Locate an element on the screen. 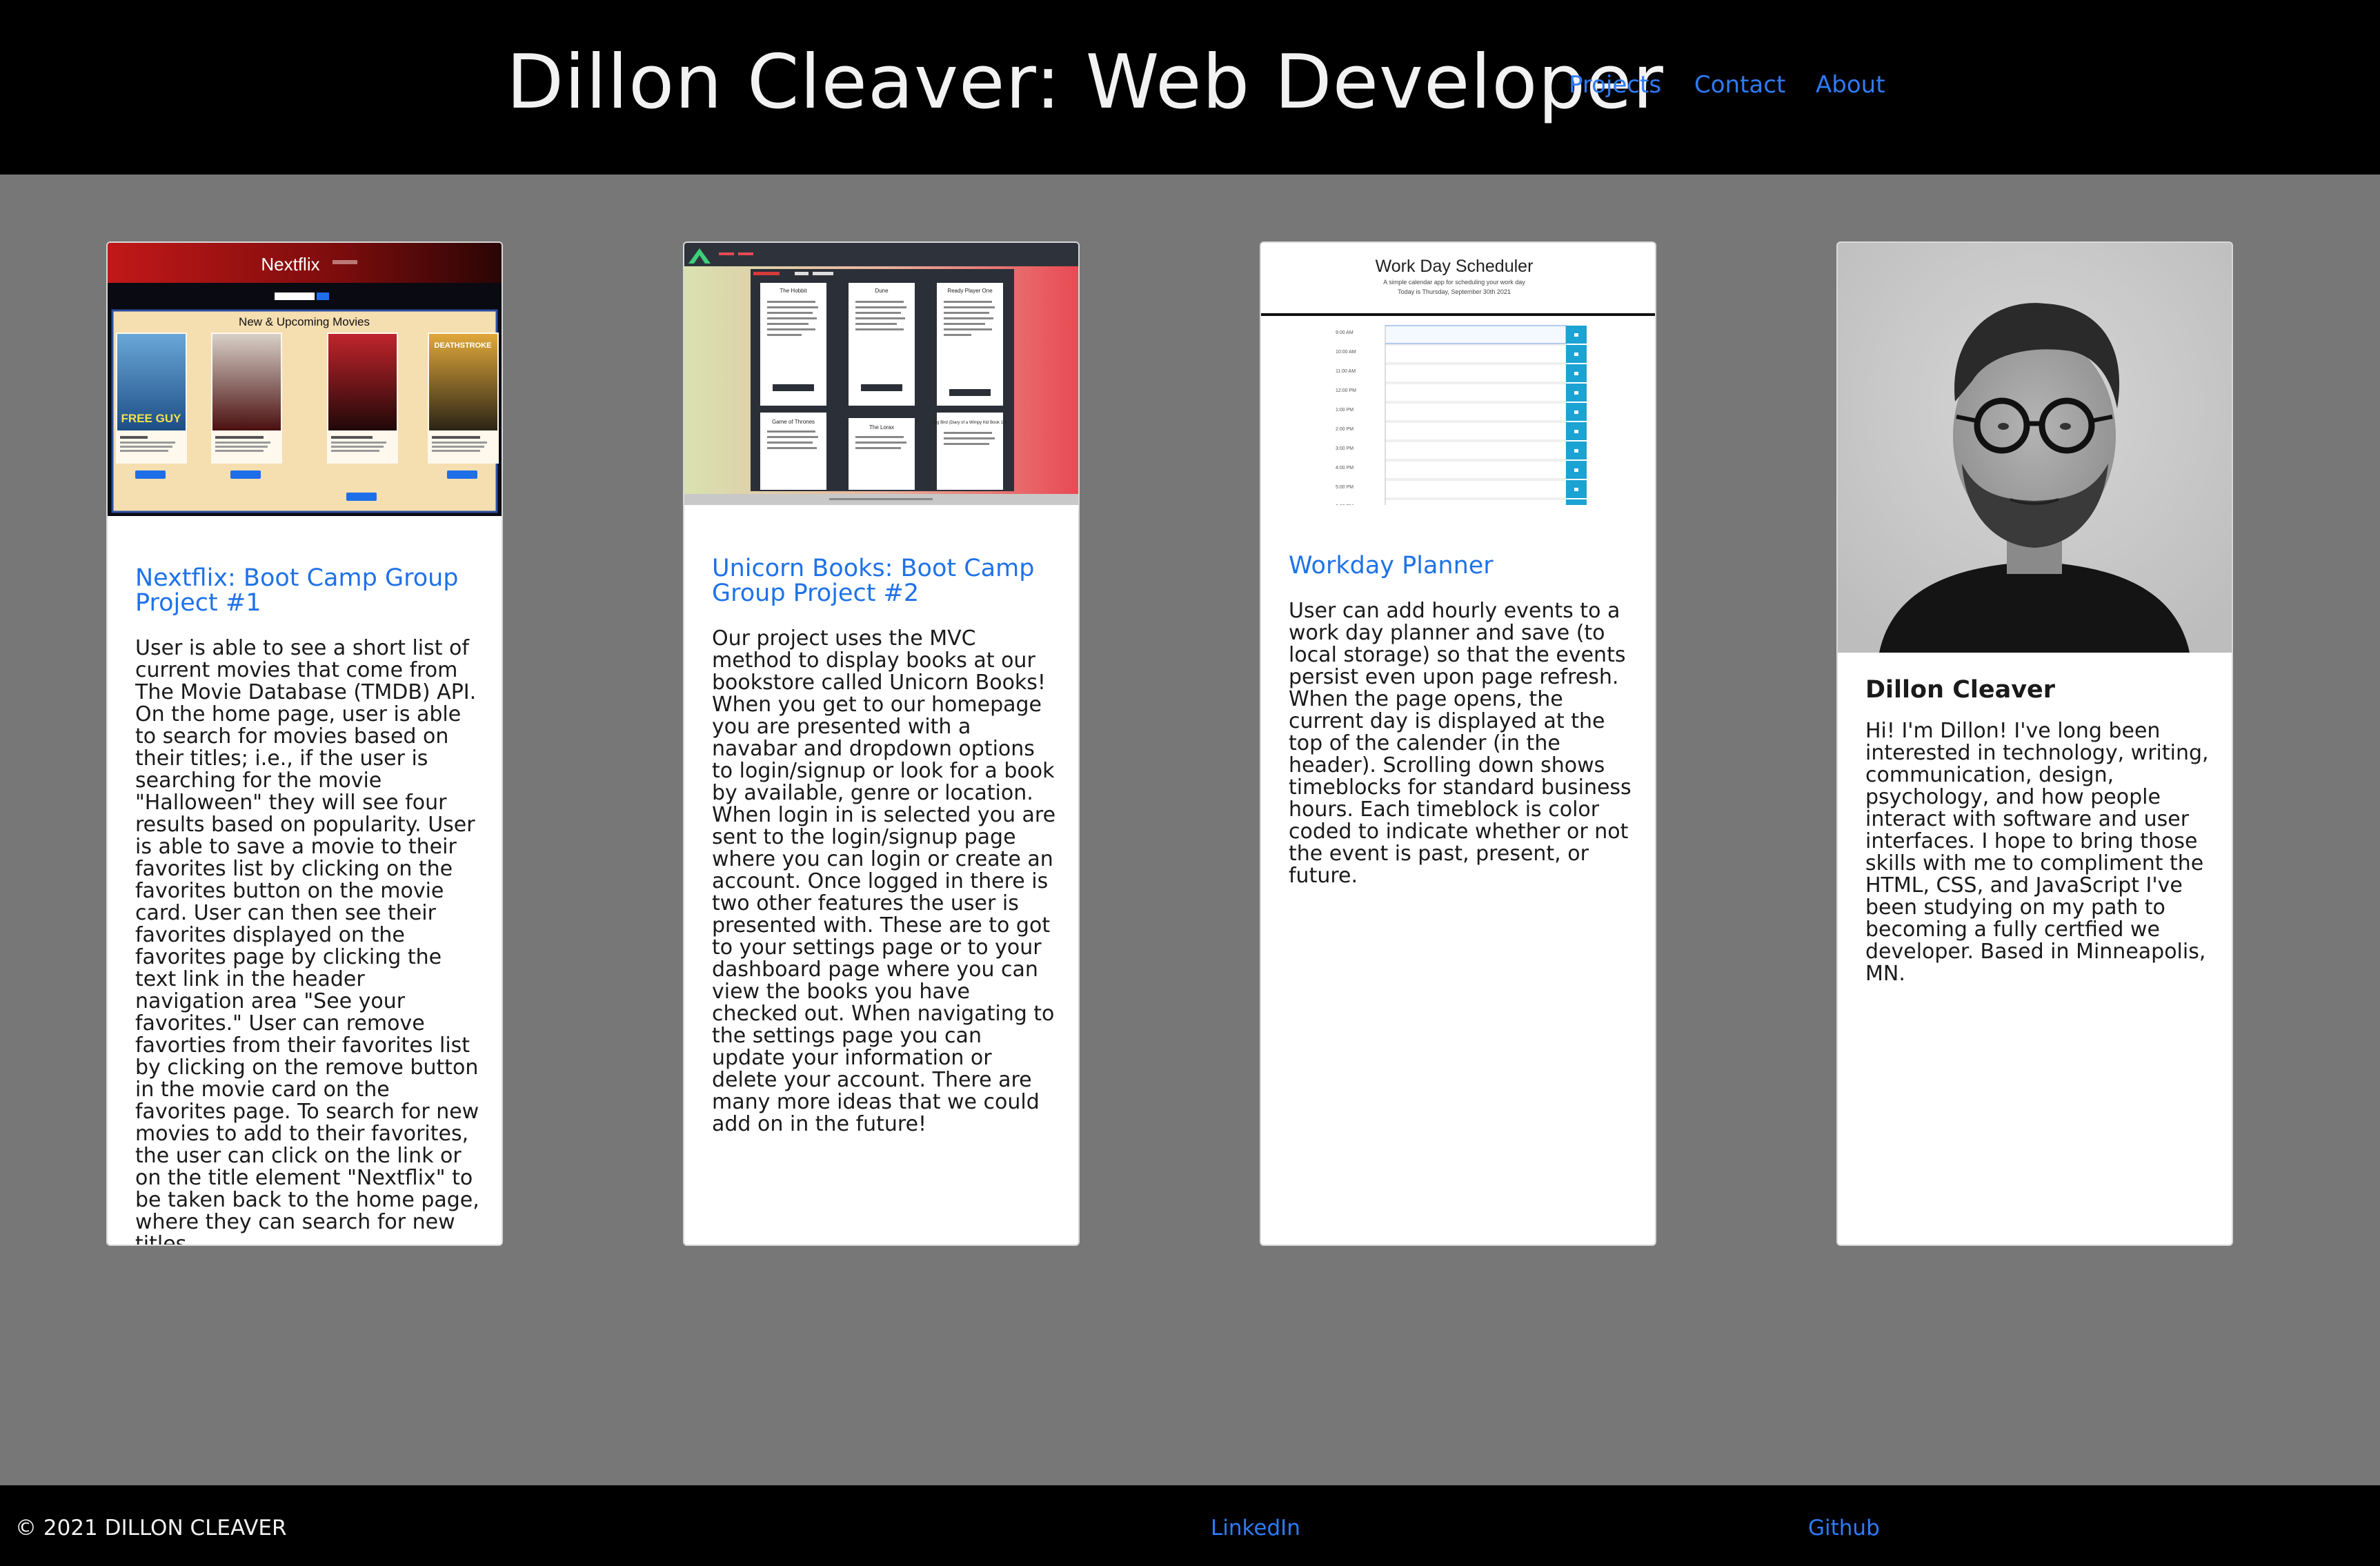  hour-label: 9:00 AM is located at coordinates (1344, 332).